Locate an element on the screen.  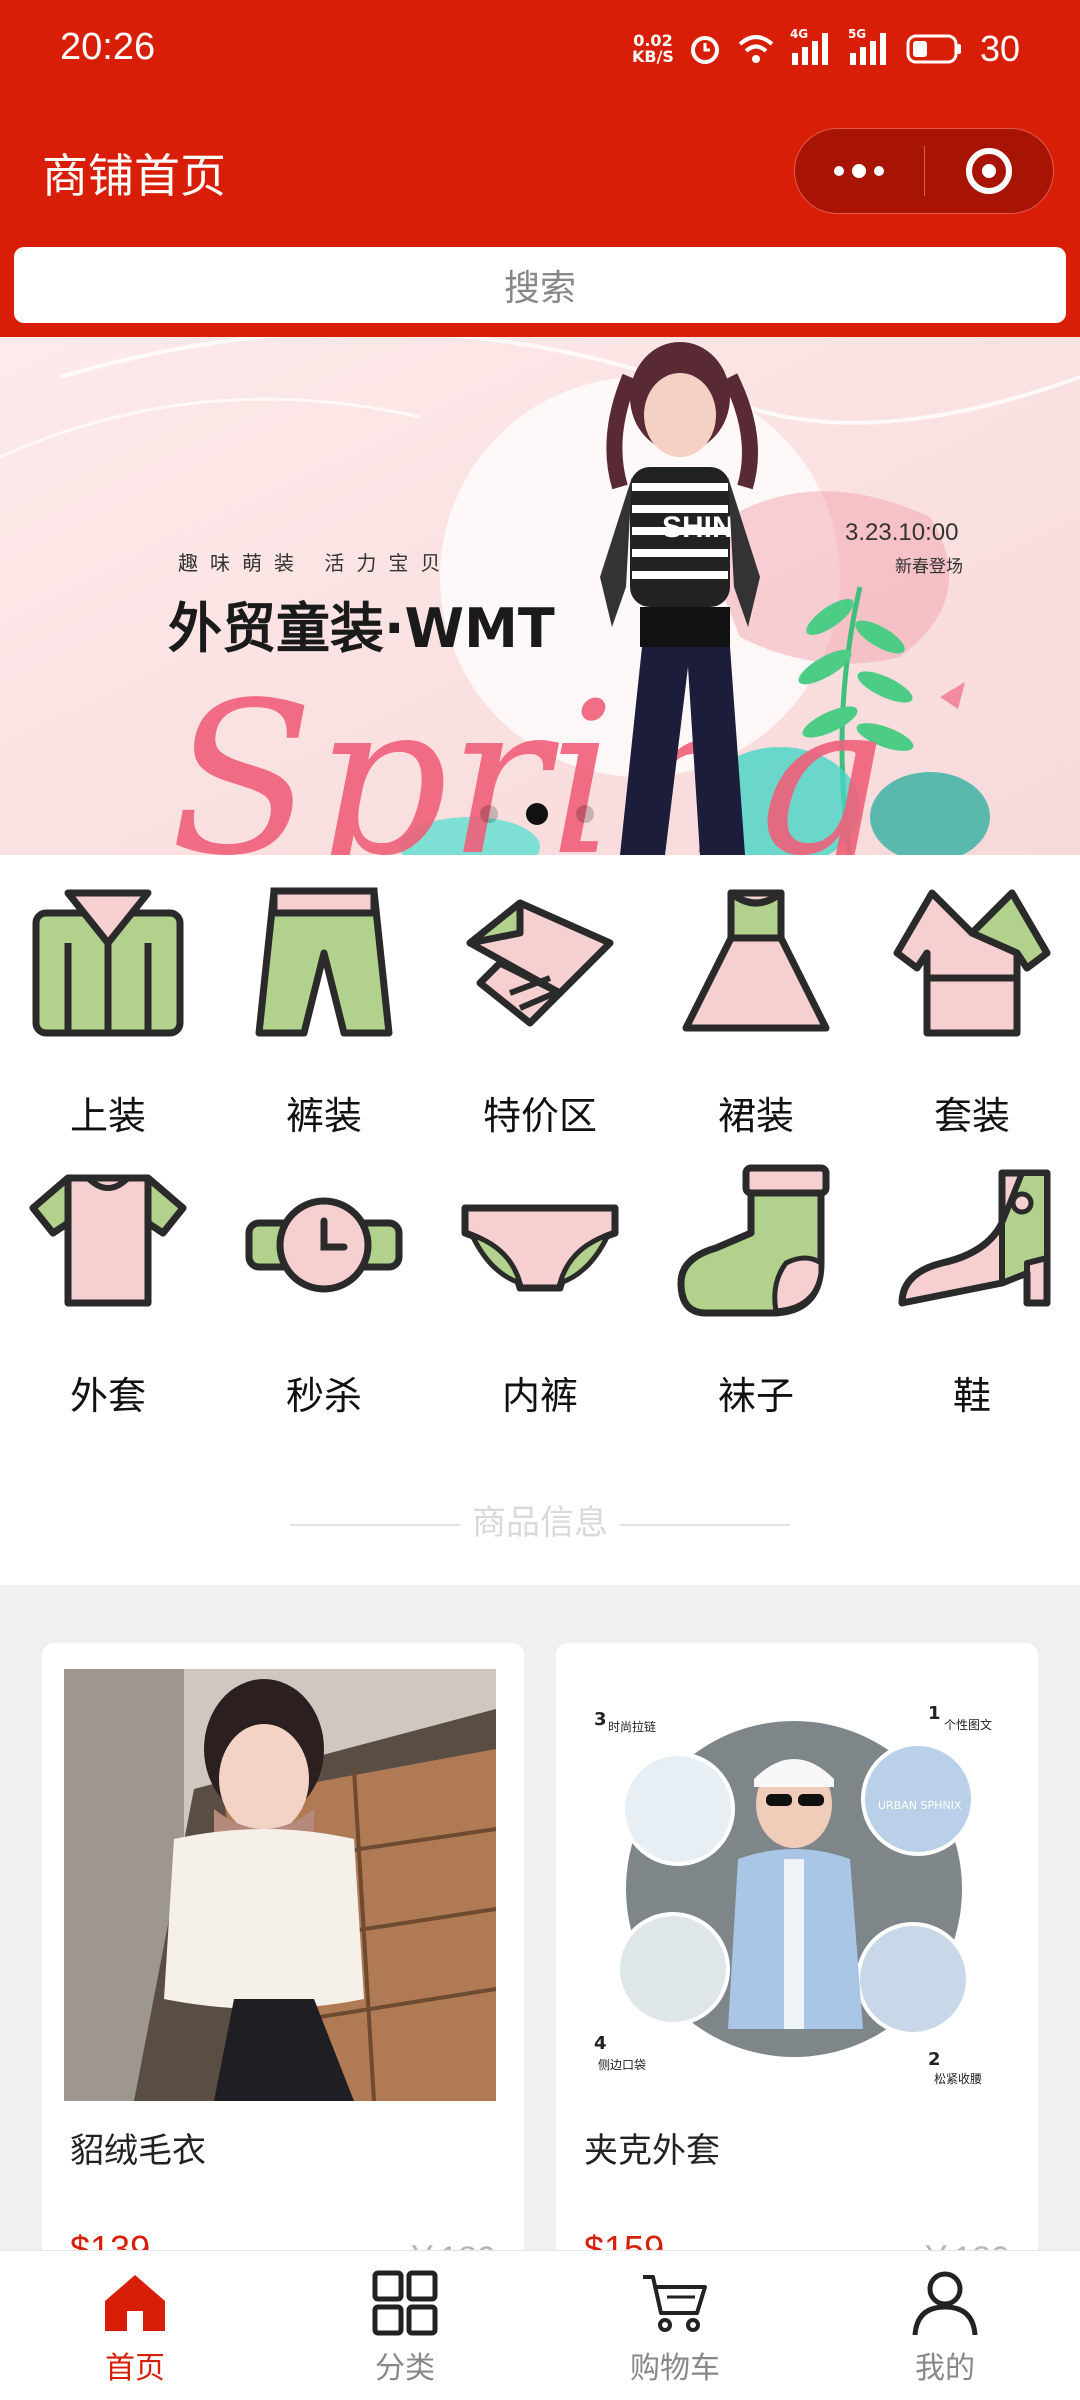
status-icons: 0.02 KB/S 4G 5G 30 is located at coordinates (825, 48).